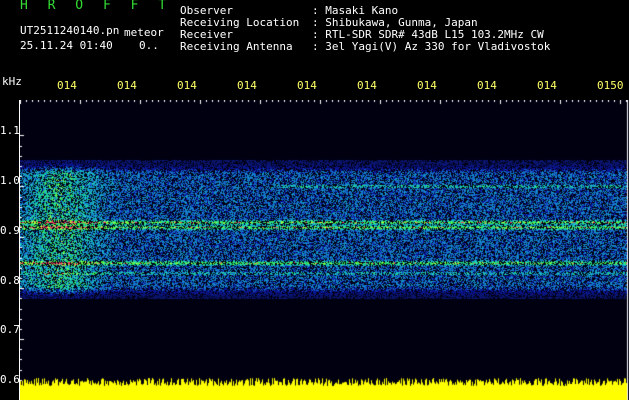  I want to click on y-tick-label: 0.6, so click(10, 379).